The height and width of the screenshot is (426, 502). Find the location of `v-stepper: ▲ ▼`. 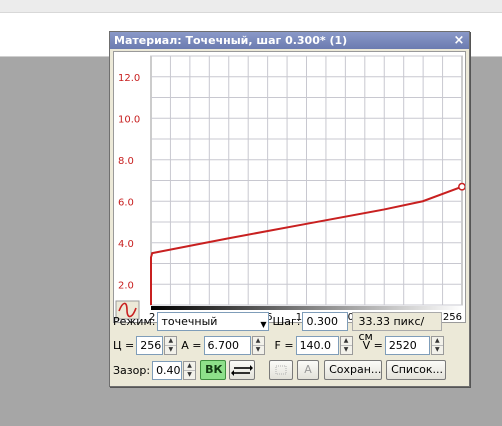

v-stepper: ▲ ▼ is located at coordinates (437, 345).